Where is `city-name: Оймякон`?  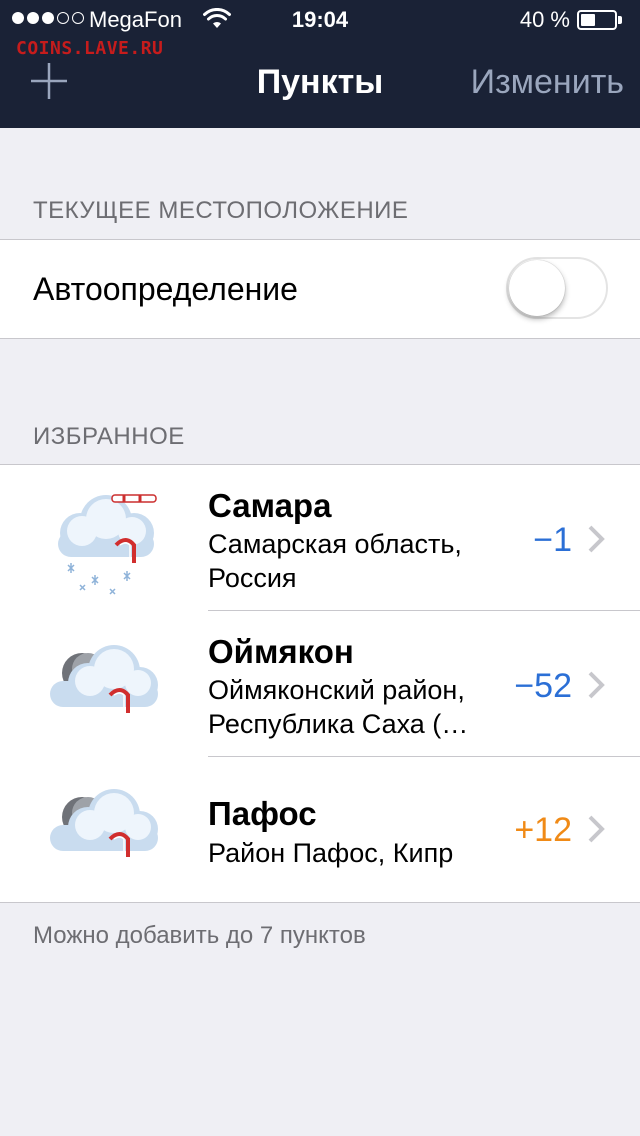
city-name: Оймякон is located at coordinates (281, 651).